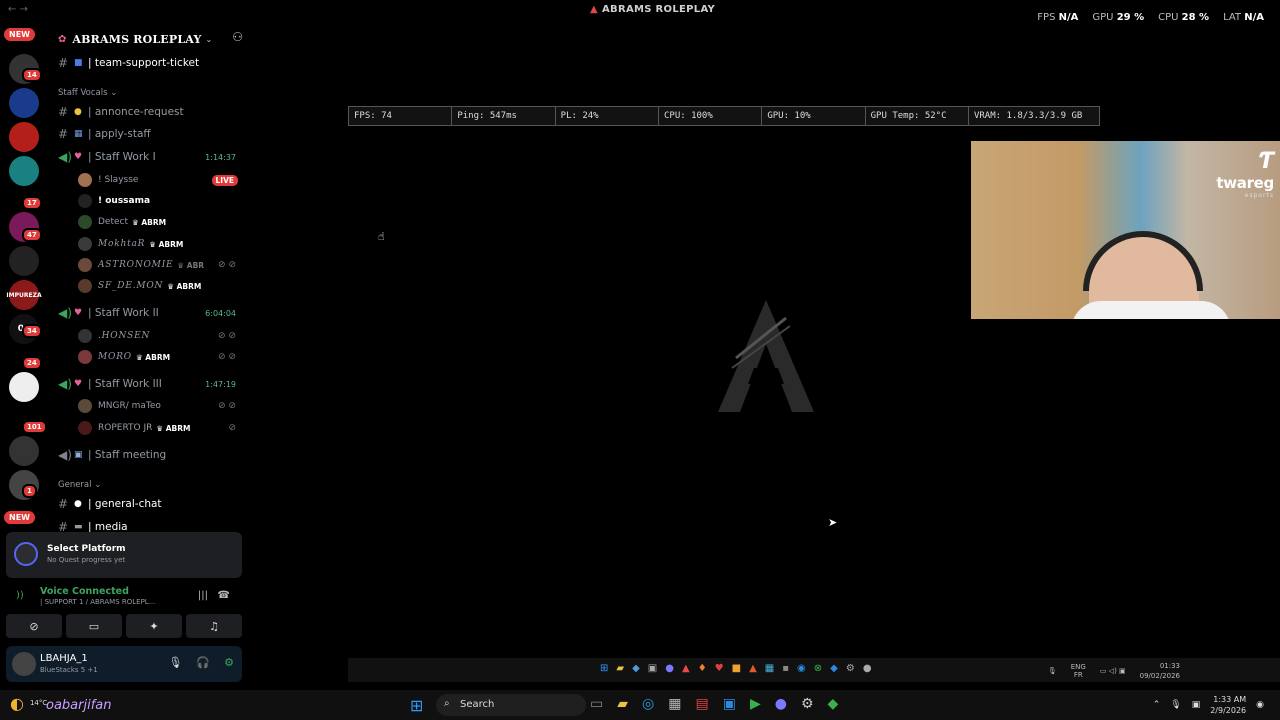 This screenshot has width=1280, height=720. I want to click on voice-channel-staff-work-1: ◀) ♥ | Staff Work I 1:14:37, so click(149, 157).